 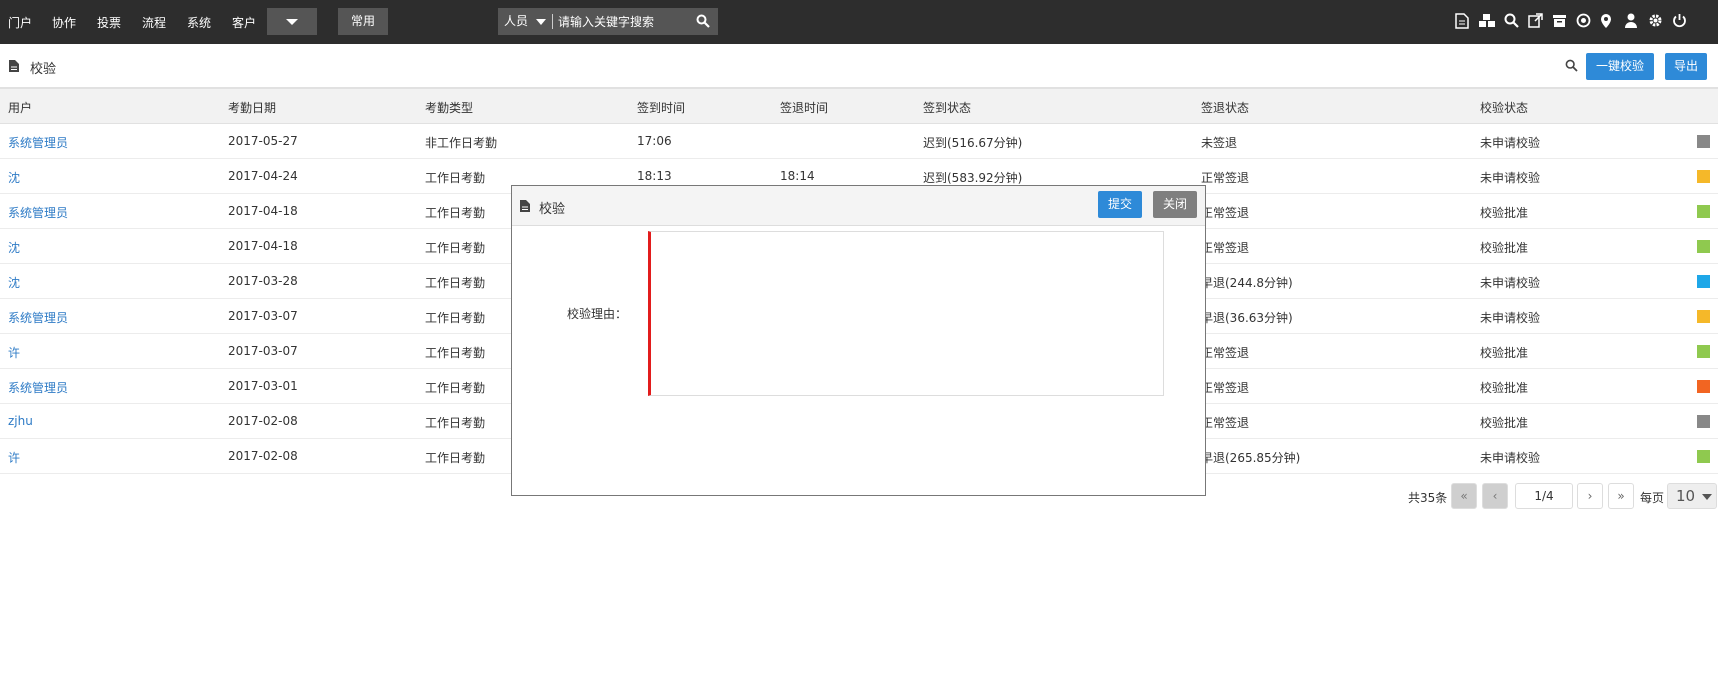 I want to click on nav-item-collab: 协作, so click(x=64, y=22).